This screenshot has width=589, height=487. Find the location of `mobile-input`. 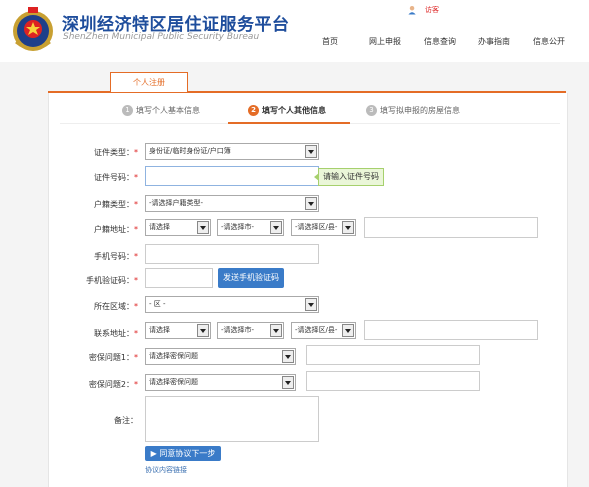

mobile-input is located at coordinates (232, 254).